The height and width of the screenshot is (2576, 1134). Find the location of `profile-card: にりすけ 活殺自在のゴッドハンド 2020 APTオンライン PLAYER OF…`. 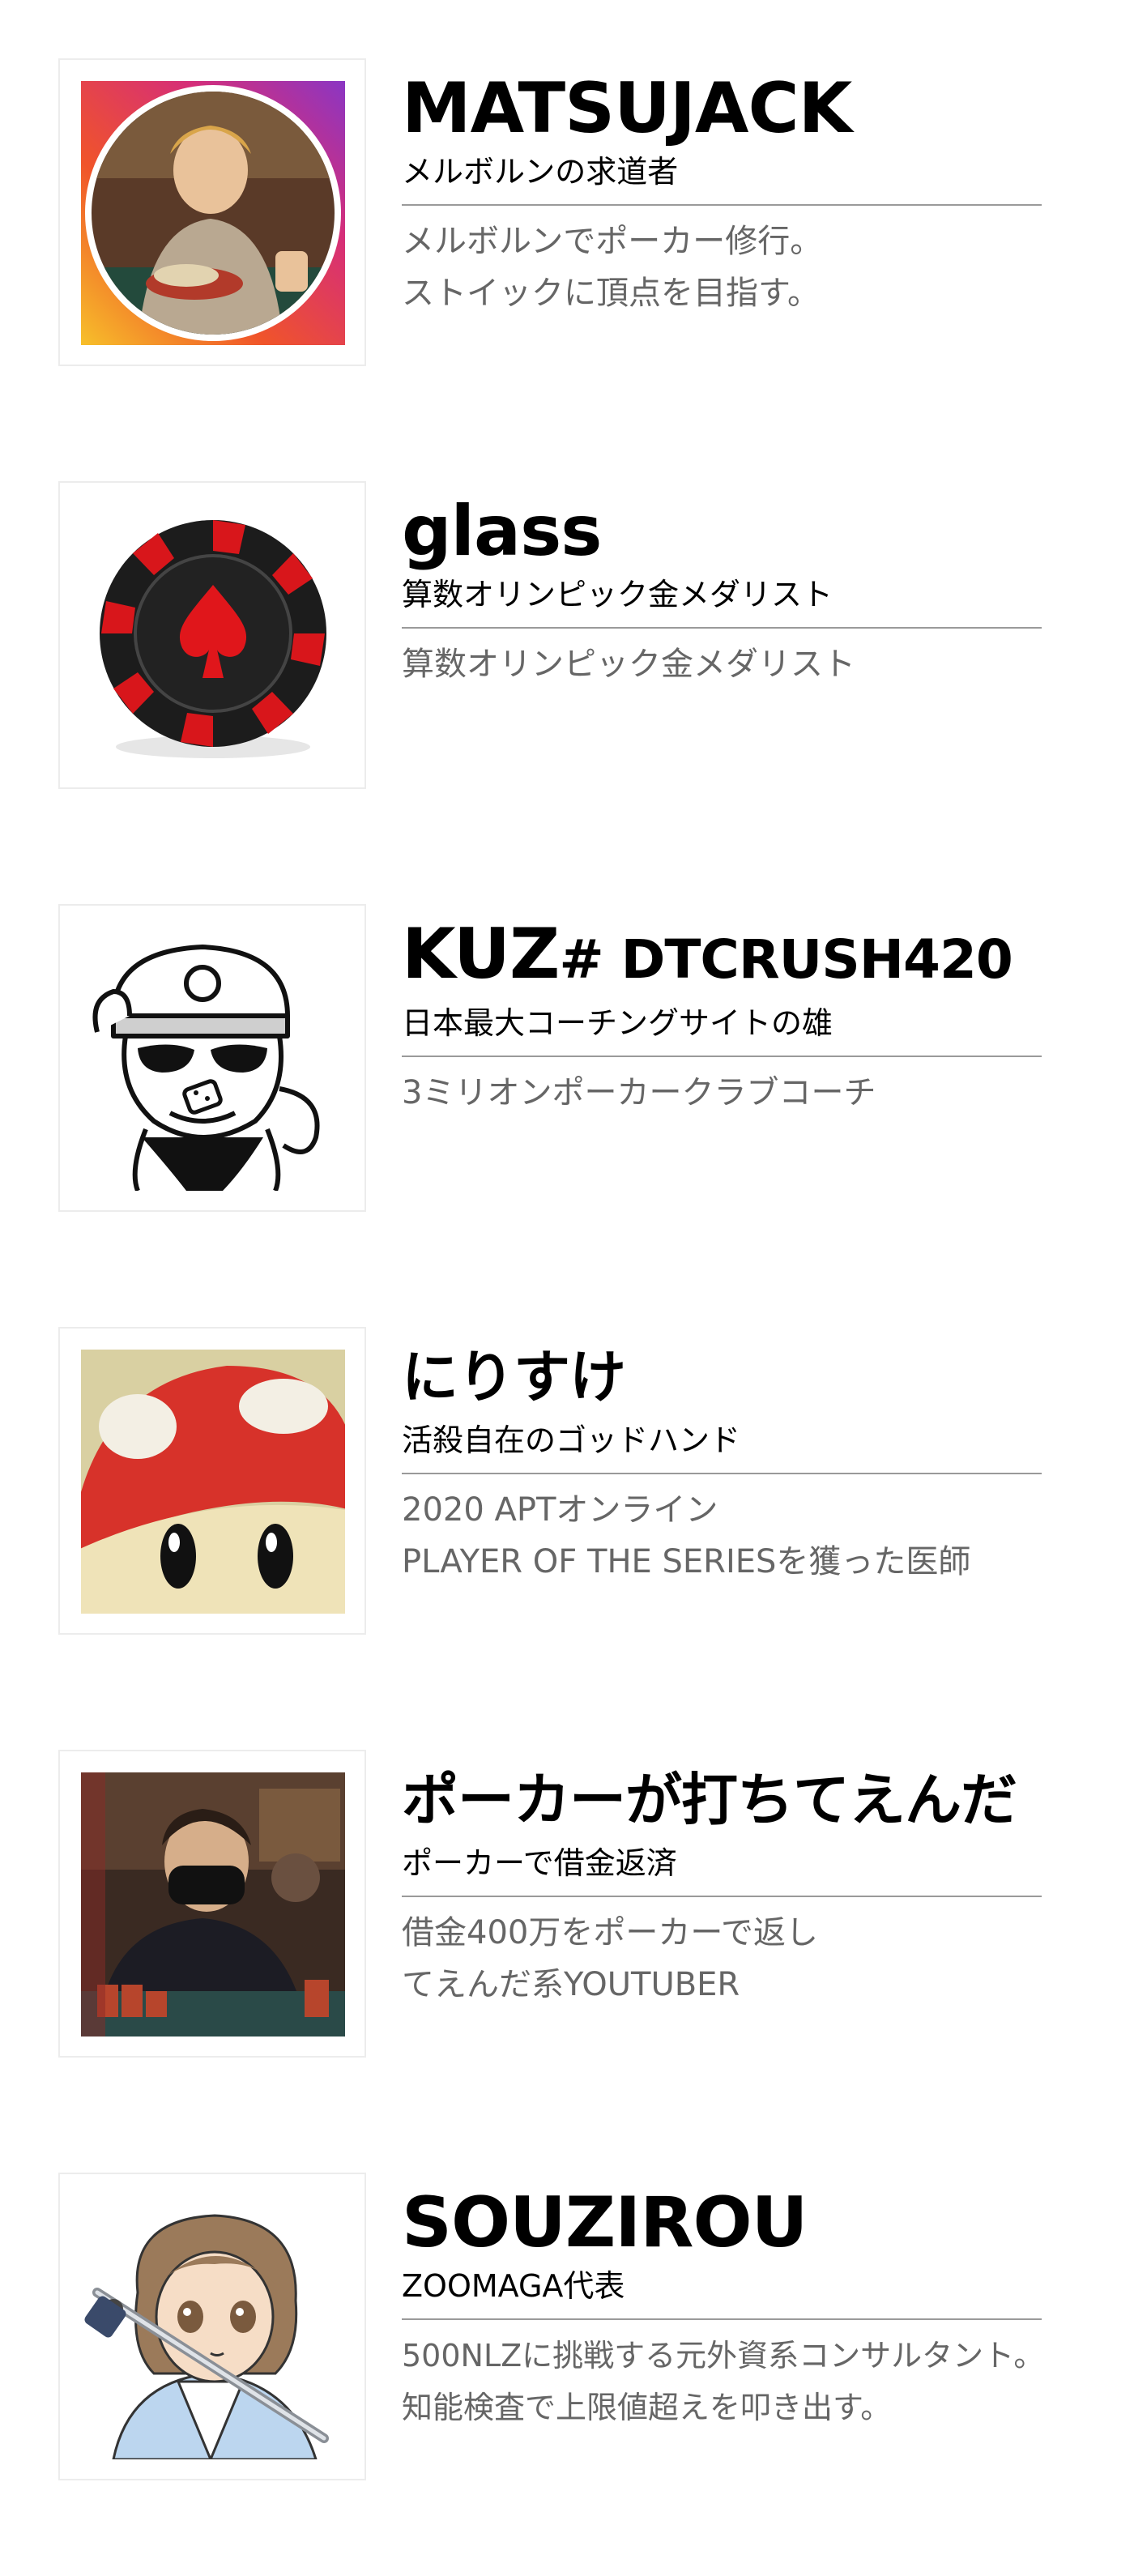

profile-card: にりすけ 活殺自在のゴッドハンド 2020 APTオンライン PLAYER OF… is located at coordinates (567, 1489).